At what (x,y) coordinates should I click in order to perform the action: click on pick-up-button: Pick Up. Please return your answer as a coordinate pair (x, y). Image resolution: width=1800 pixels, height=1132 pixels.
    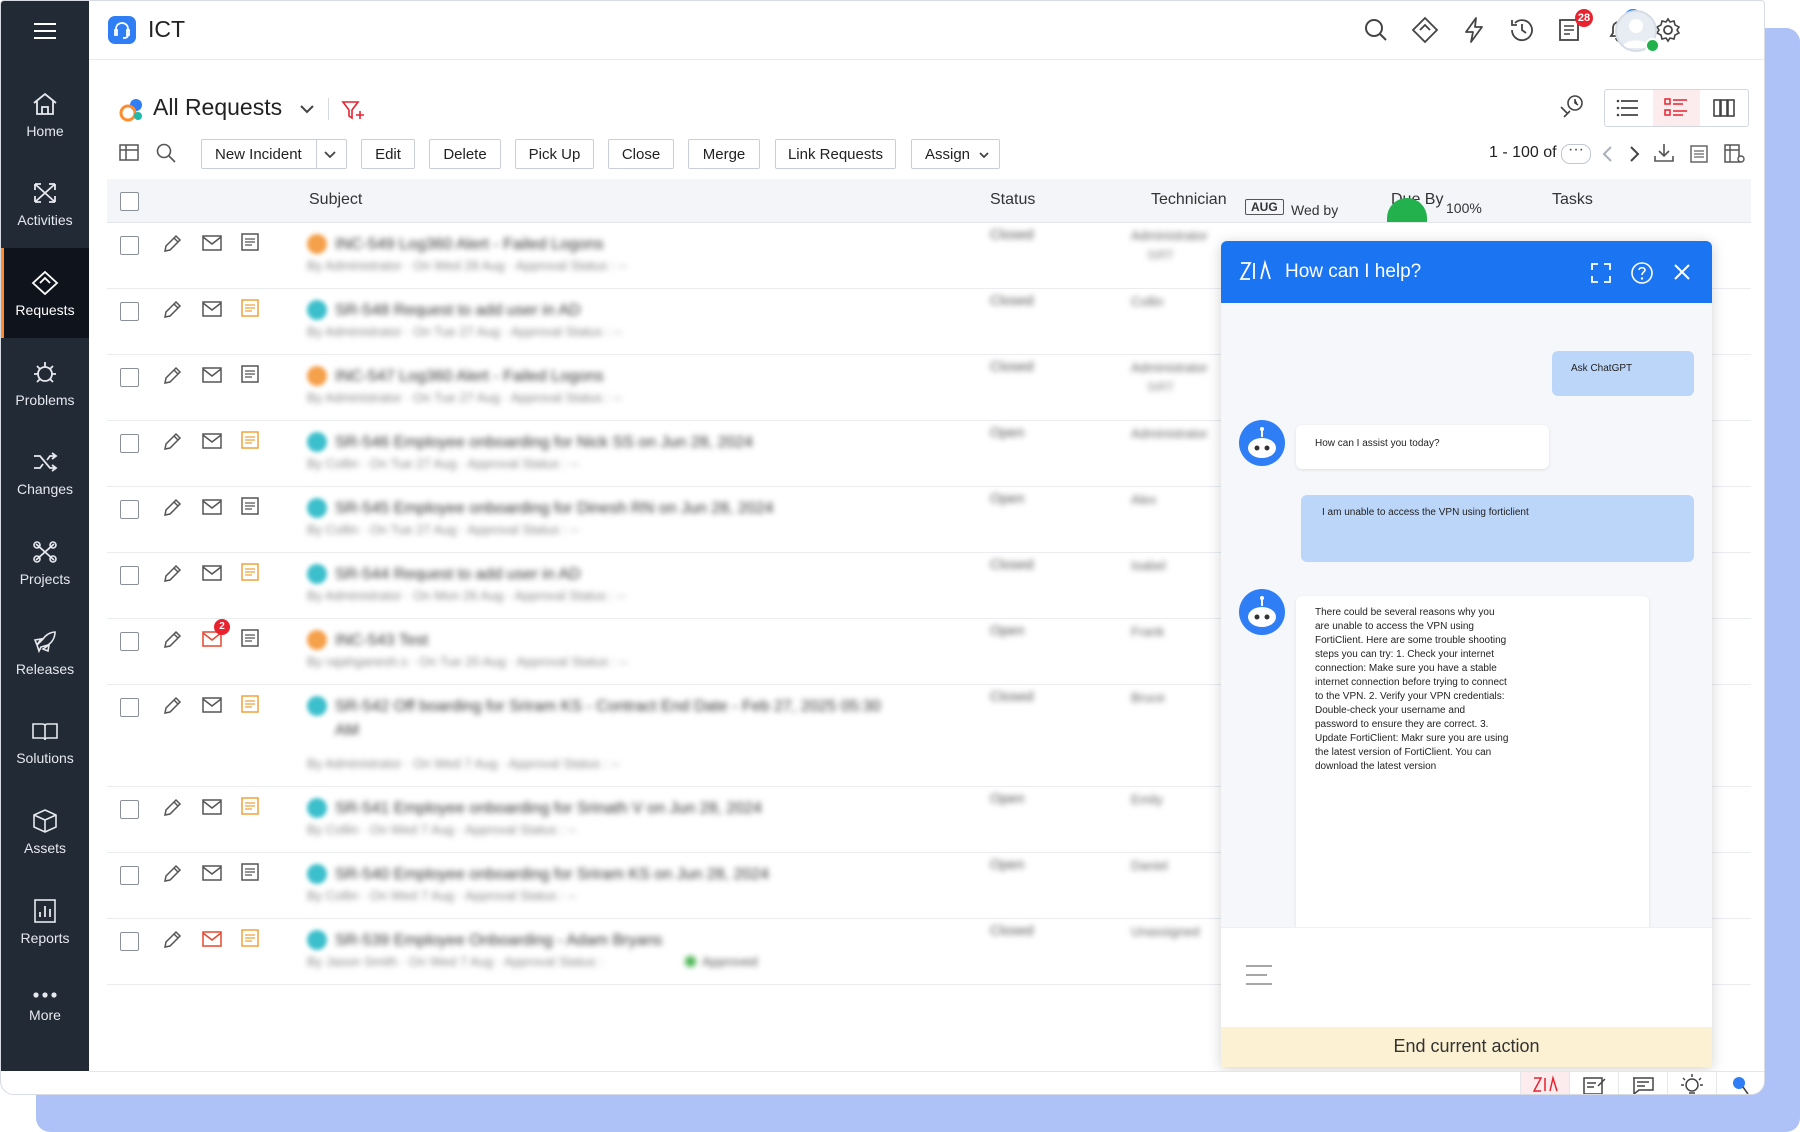
    Looking at the image, I should click on (554, 154).